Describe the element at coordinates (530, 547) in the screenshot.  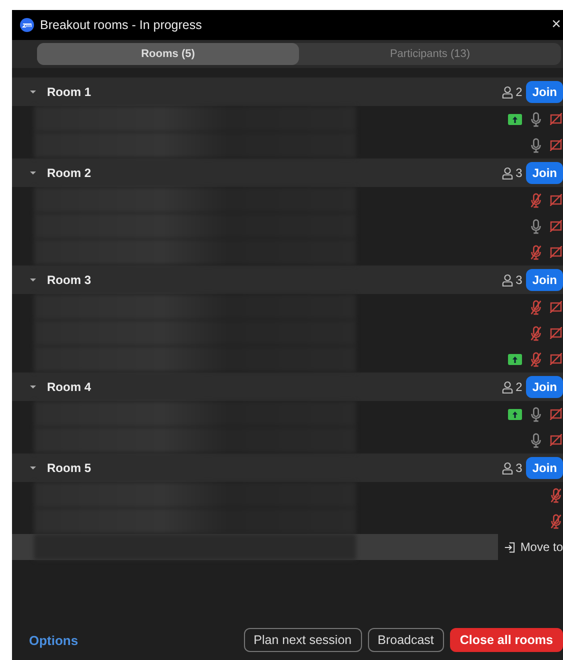
I see `move-to-button: Move to` at that location.